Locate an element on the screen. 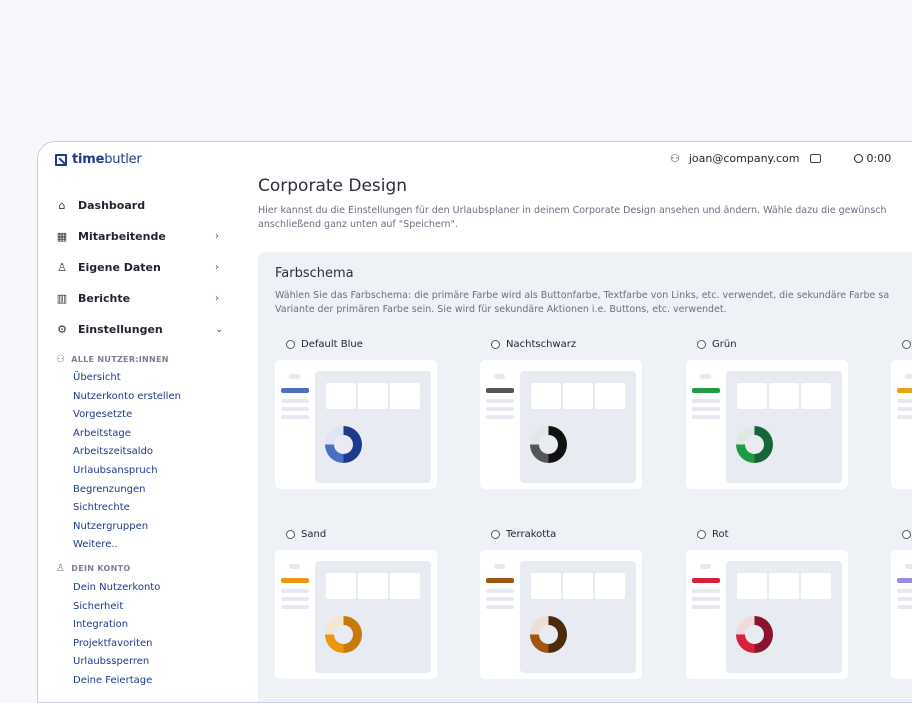 The image size is (912, 703). sub-item-arbeitszeitsaldo: Arbeitszeitsaldo is located at coordinates (138, 452).